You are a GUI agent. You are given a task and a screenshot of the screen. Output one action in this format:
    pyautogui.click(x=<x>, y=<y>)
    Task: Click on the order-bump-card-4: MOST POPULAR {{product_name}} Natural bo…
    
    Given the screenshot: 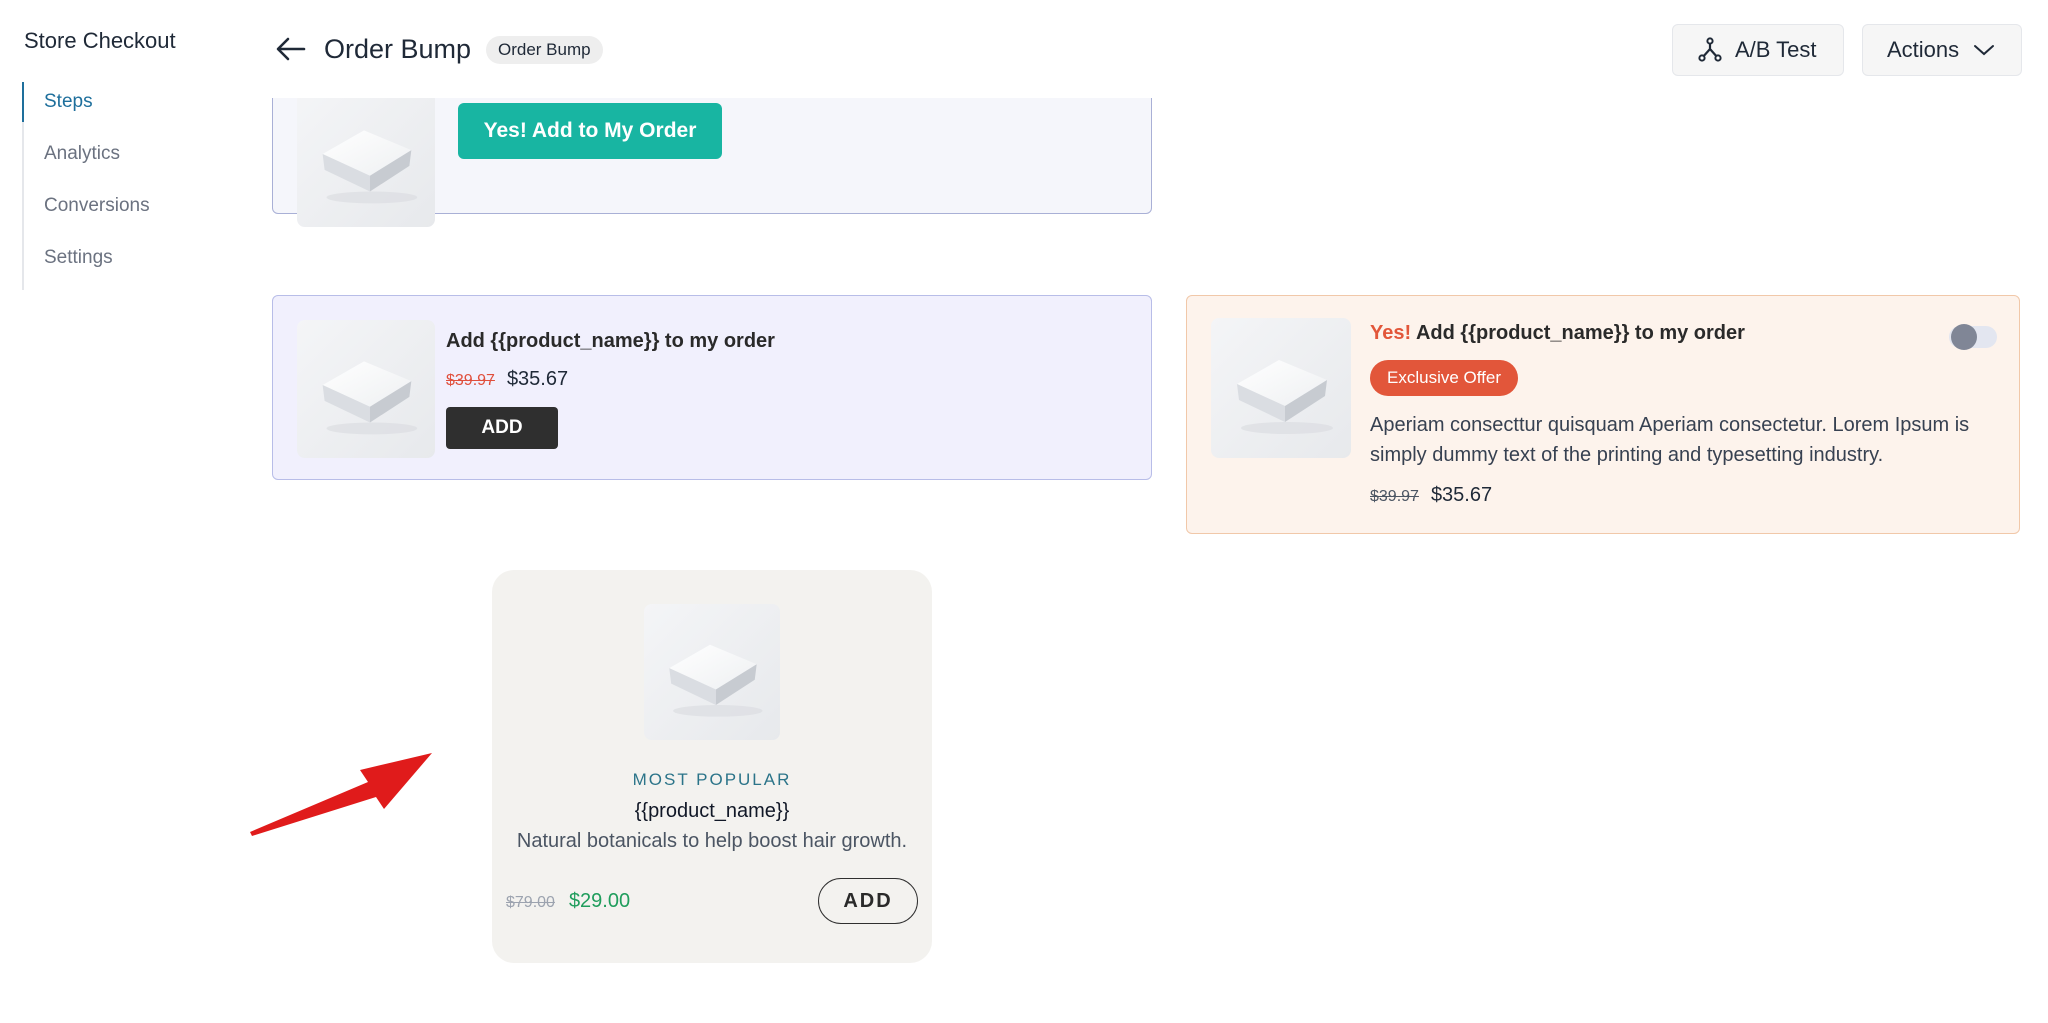 What is the action you would take?
    pyautogui.click(x=712, y=766)
    